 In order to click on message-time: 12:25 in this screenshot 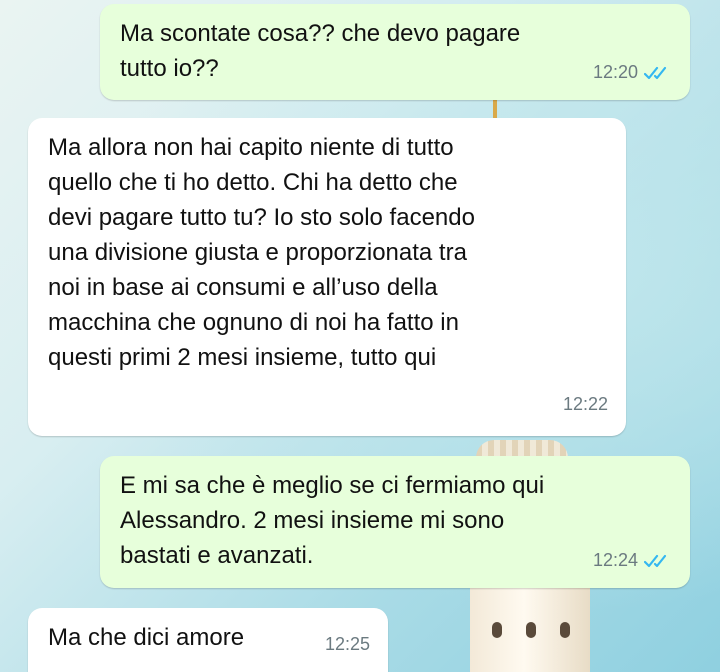, I will do `click(347, 644)`.